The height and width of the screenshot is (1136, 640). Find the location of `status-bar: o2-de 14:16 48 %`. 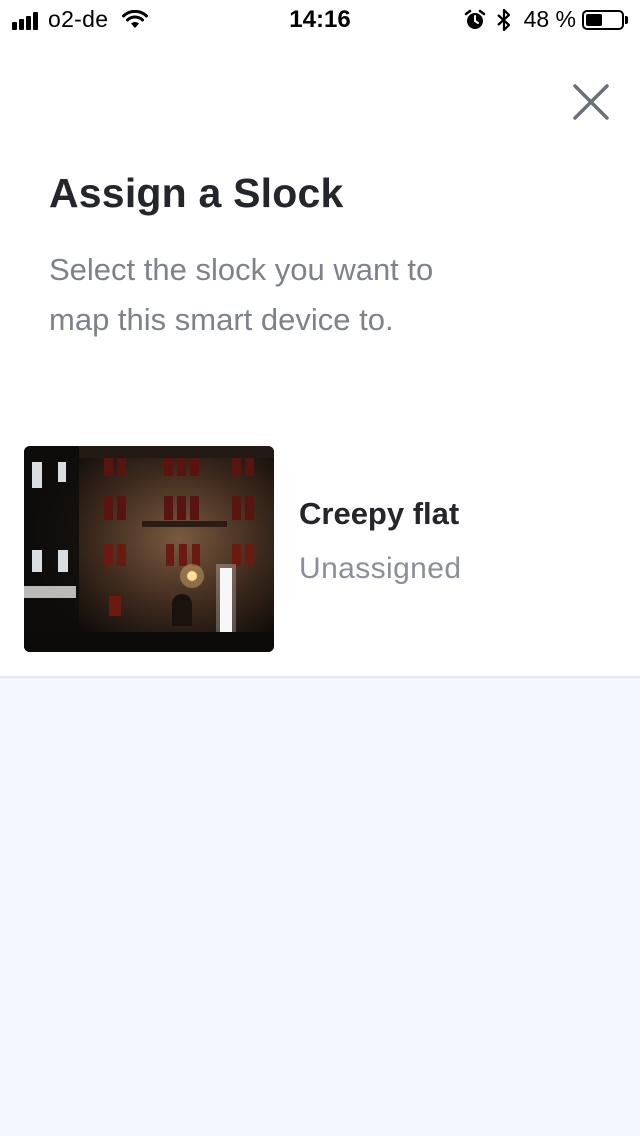

status-bar: o2-de 14:16 48 % is located at coordinates (320, 20).